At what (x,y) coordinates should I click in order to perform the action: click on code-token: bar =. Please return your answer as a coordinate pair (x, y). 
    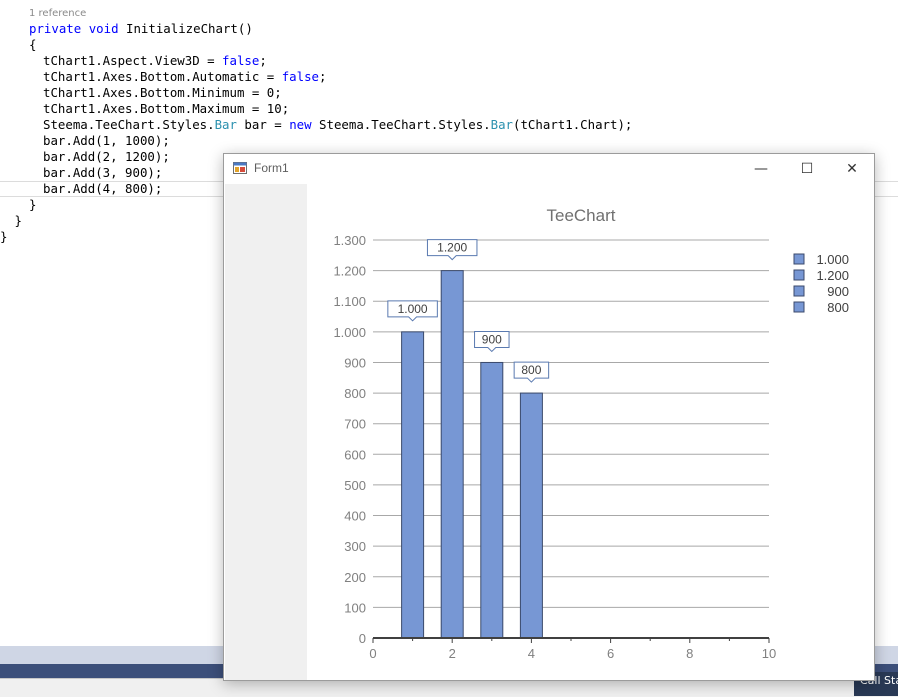
    Looking at the image, I should click on (263, 124).